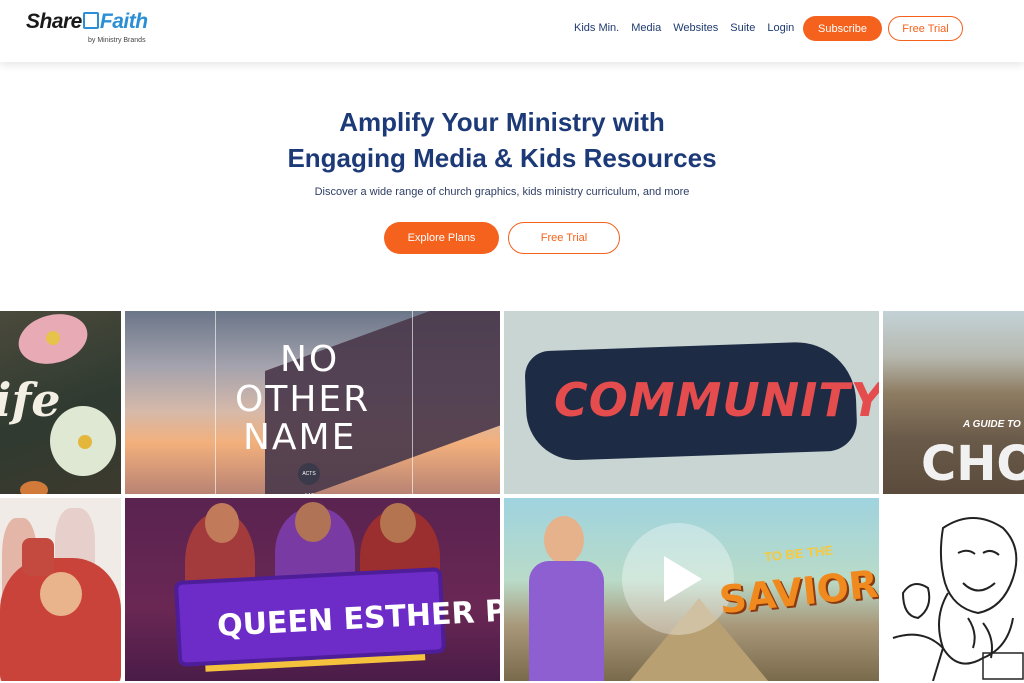  Describe the element at coordinates (117, 40) in the screenshot. I see `logo-tagline: by Ministry Brands` at that location.